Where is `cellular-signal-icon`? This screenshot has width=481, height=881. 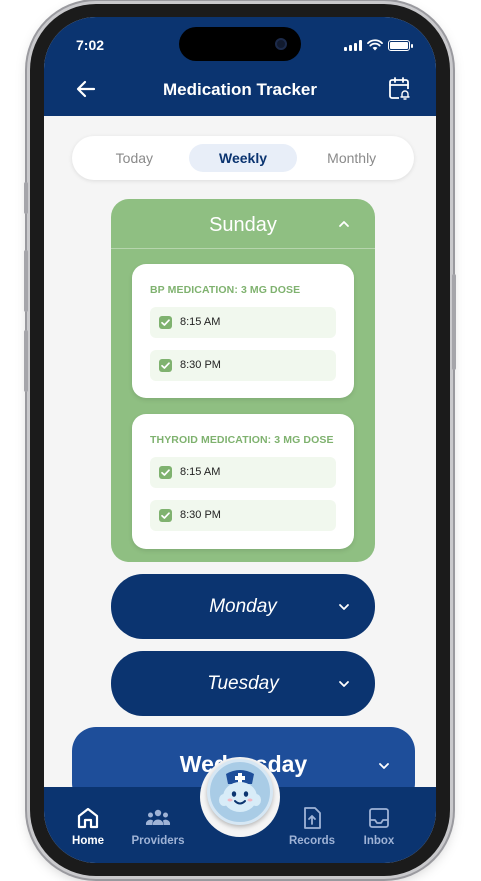 cellular-signal-icon is located at coordinates (353, 45).